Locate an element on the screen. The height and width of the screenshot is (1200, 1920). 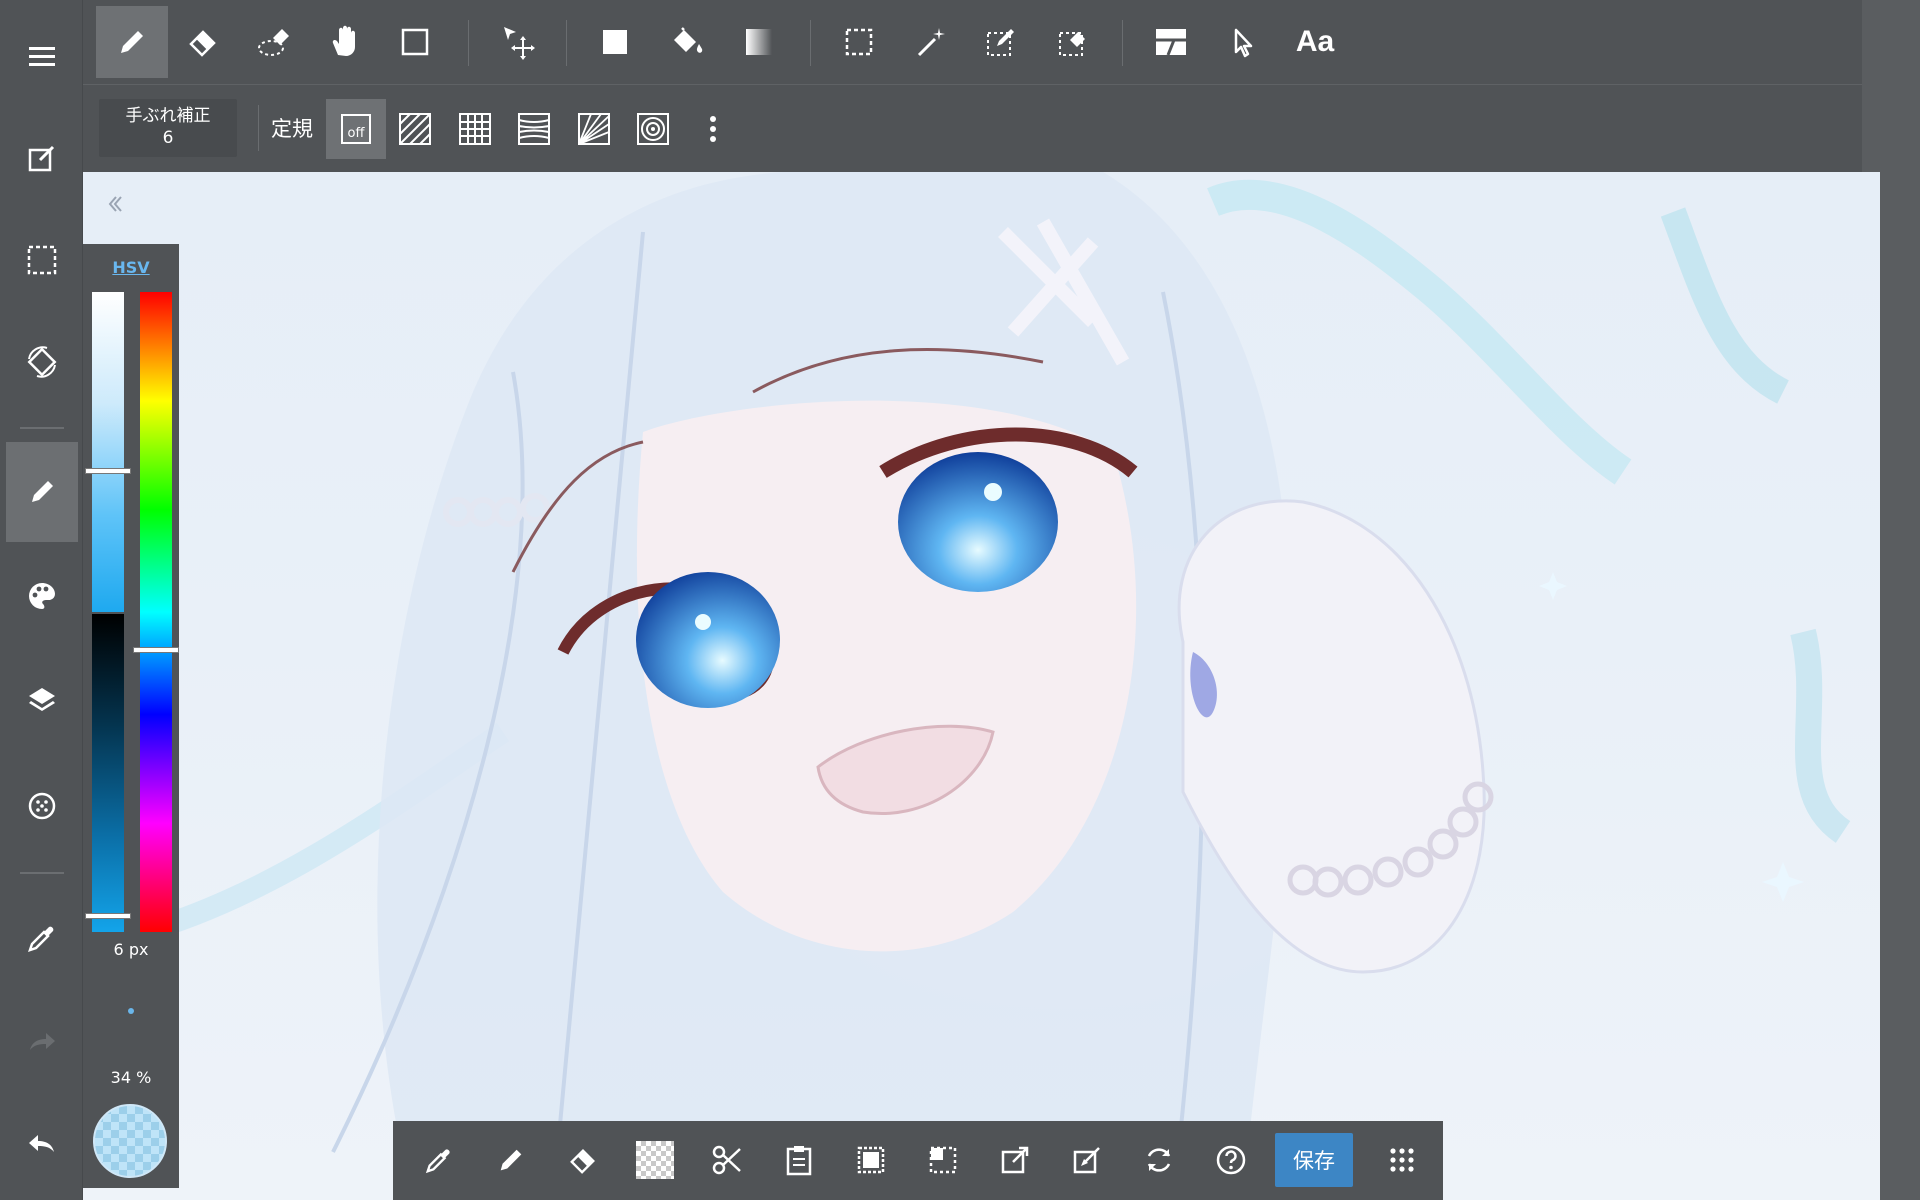
ruler-off-button: off is located at coordinates (356, 129).